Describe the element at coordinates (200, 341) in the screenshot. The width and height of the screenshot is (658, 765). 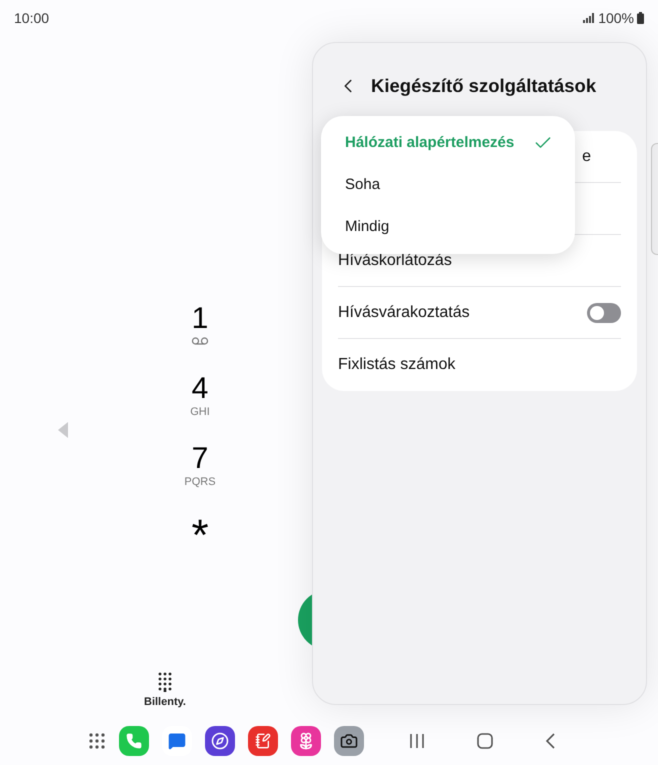
I see `voicemail-icon` at that location.